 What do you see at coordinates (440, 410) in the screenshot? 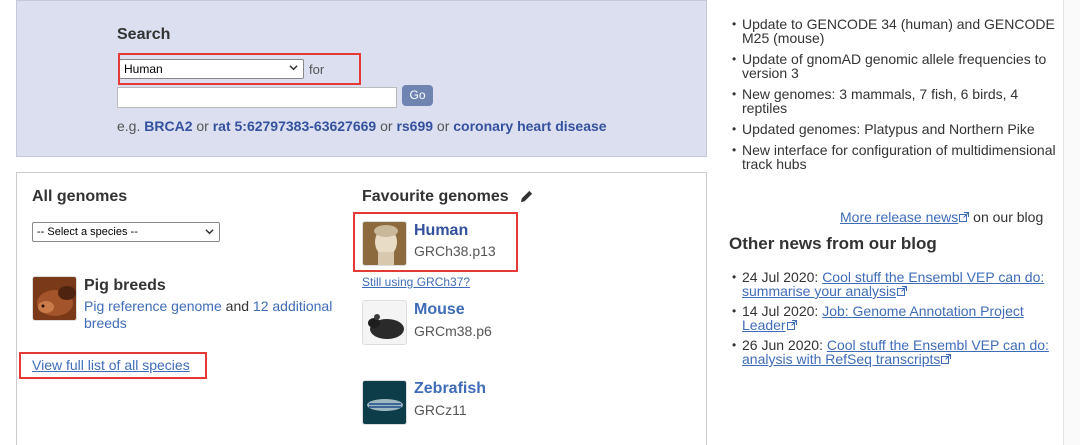
I see `favourite-species-assembly: GRCz11` at bounding box center [440, 410].